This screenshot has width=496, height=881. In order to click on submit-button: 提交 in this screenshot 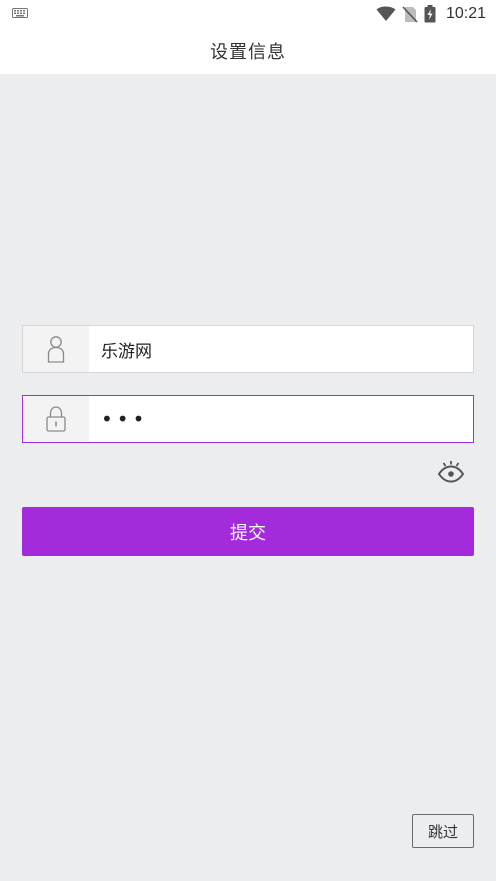, I will do `click(248, 531)`.